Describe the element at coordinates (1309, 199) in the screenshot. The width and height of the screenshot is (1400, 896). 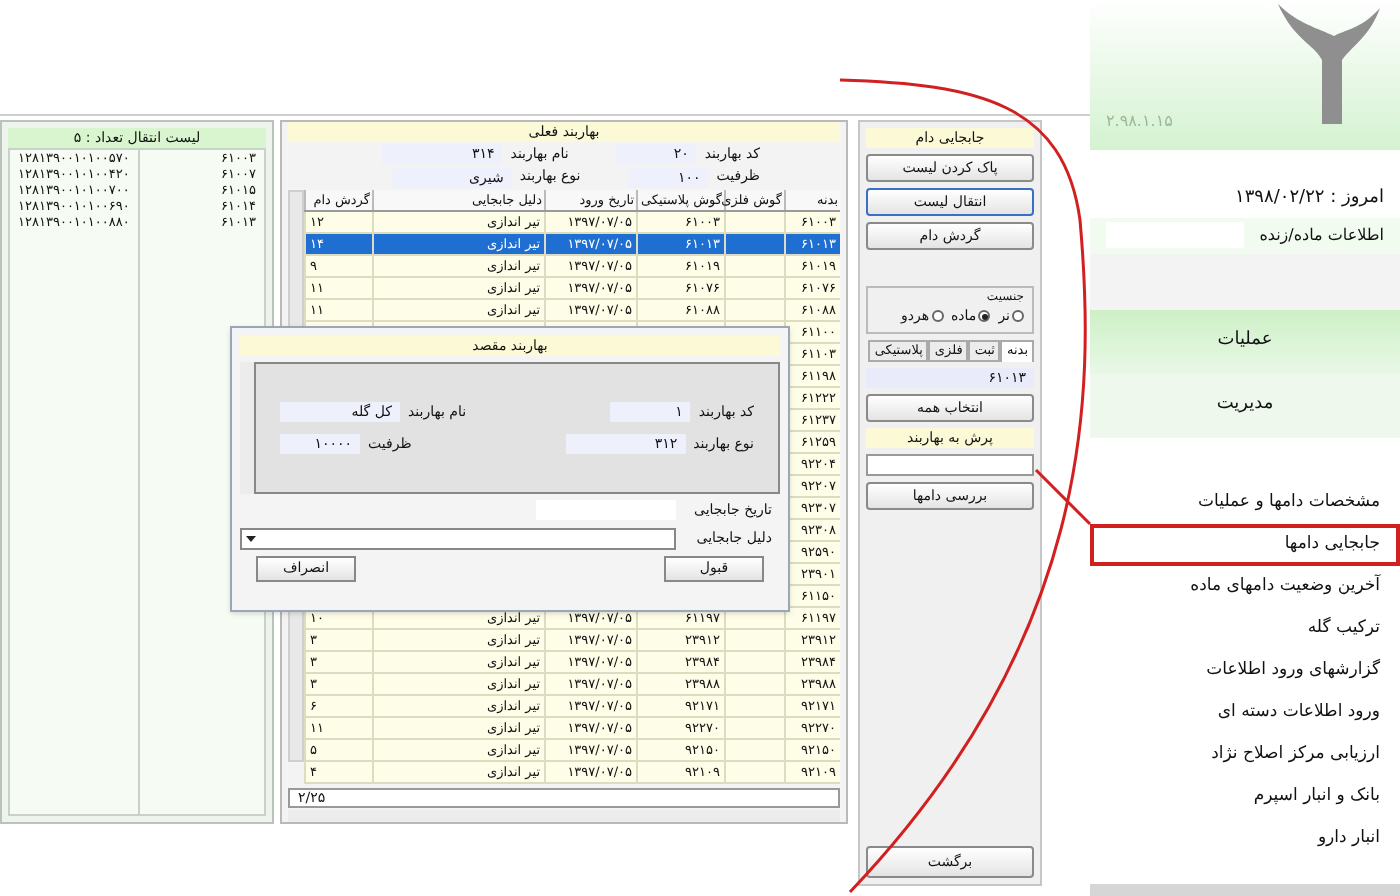
I see `date-label: امروز : ۱۳۹۸/۰۲/۲۲` at that location.